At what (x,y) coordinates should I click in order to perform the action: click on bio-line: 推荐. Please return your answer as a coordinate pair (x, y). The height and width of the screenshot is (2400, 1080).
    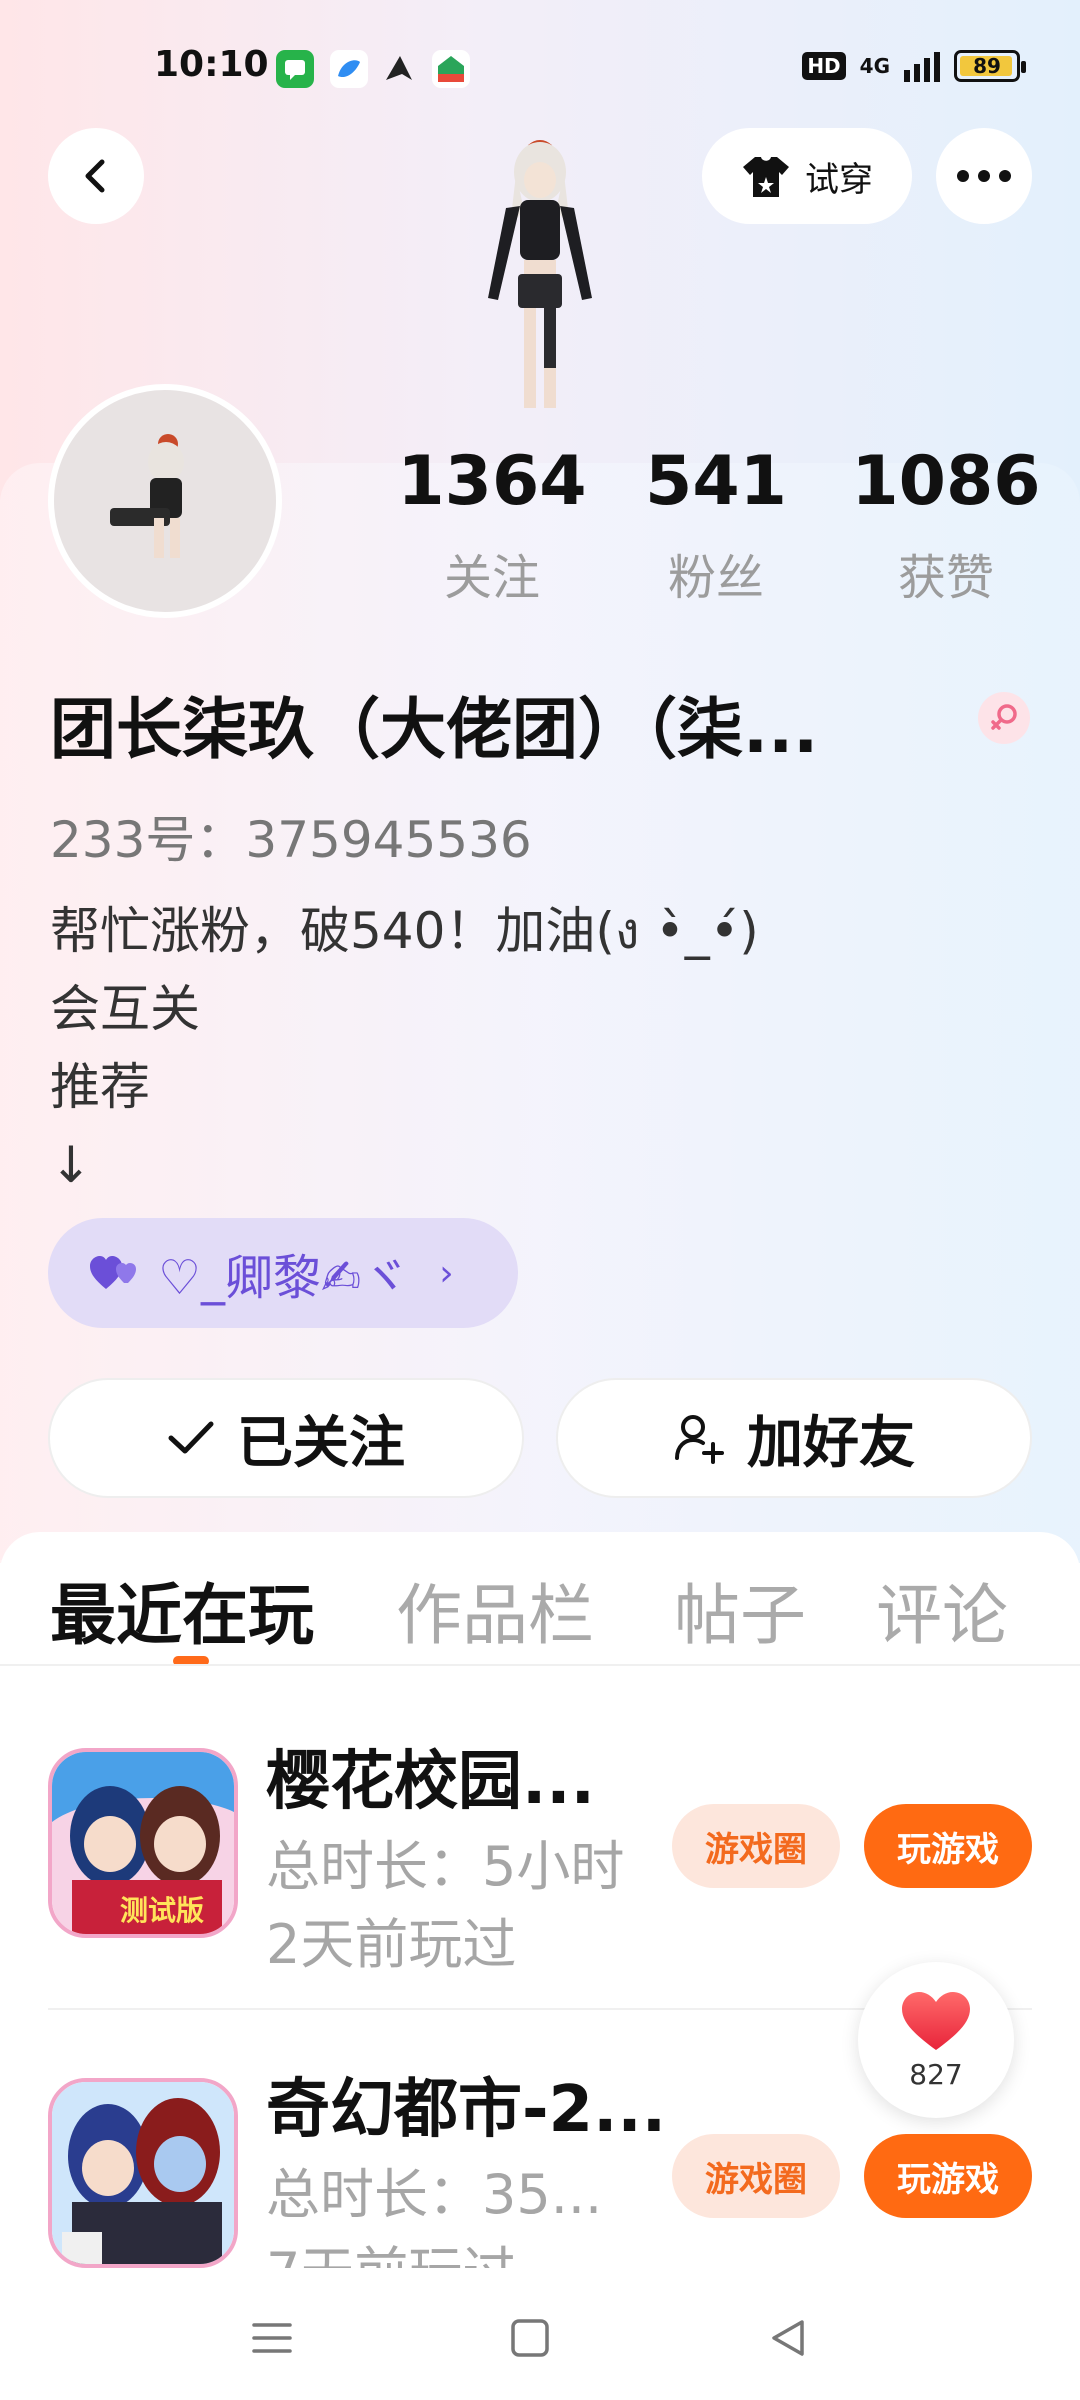
    Looking at the image, I should click on (100, 1087).